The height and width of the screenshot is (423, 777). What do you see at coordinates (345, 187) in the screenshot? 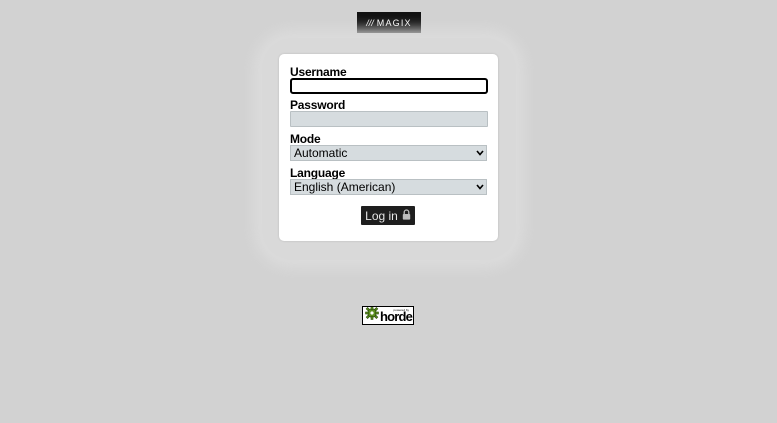
I see `language-selected-value: English (American)` at bounding box center [345, 187].